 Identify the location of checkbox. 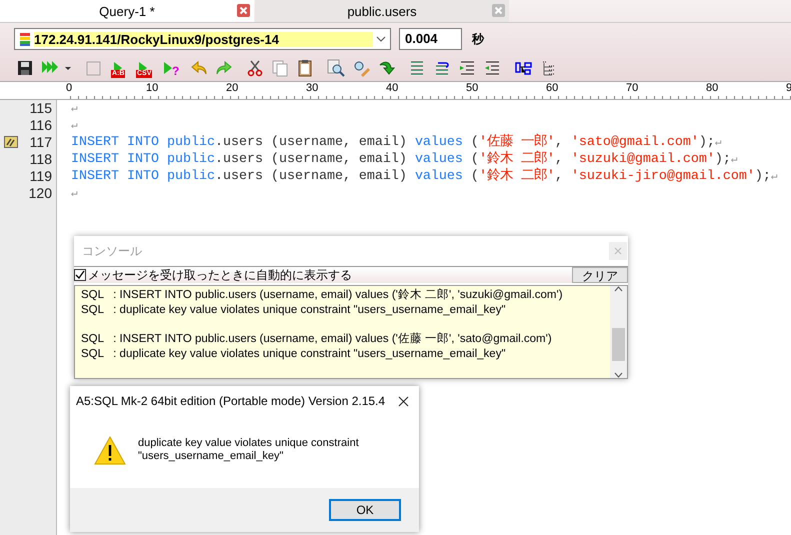
(80, 275).